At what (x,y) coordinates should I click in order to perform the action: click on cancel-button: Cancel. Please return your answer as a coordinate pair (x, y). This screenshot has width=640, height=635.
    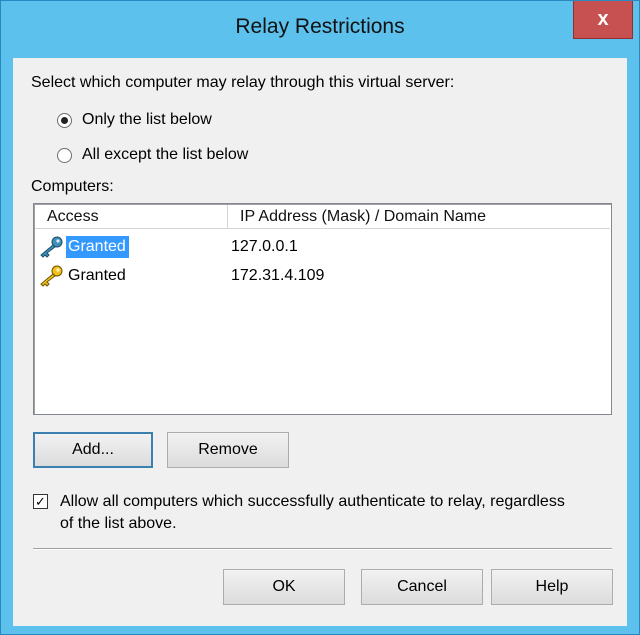
    Looking at the image, I should click on (422, 587).